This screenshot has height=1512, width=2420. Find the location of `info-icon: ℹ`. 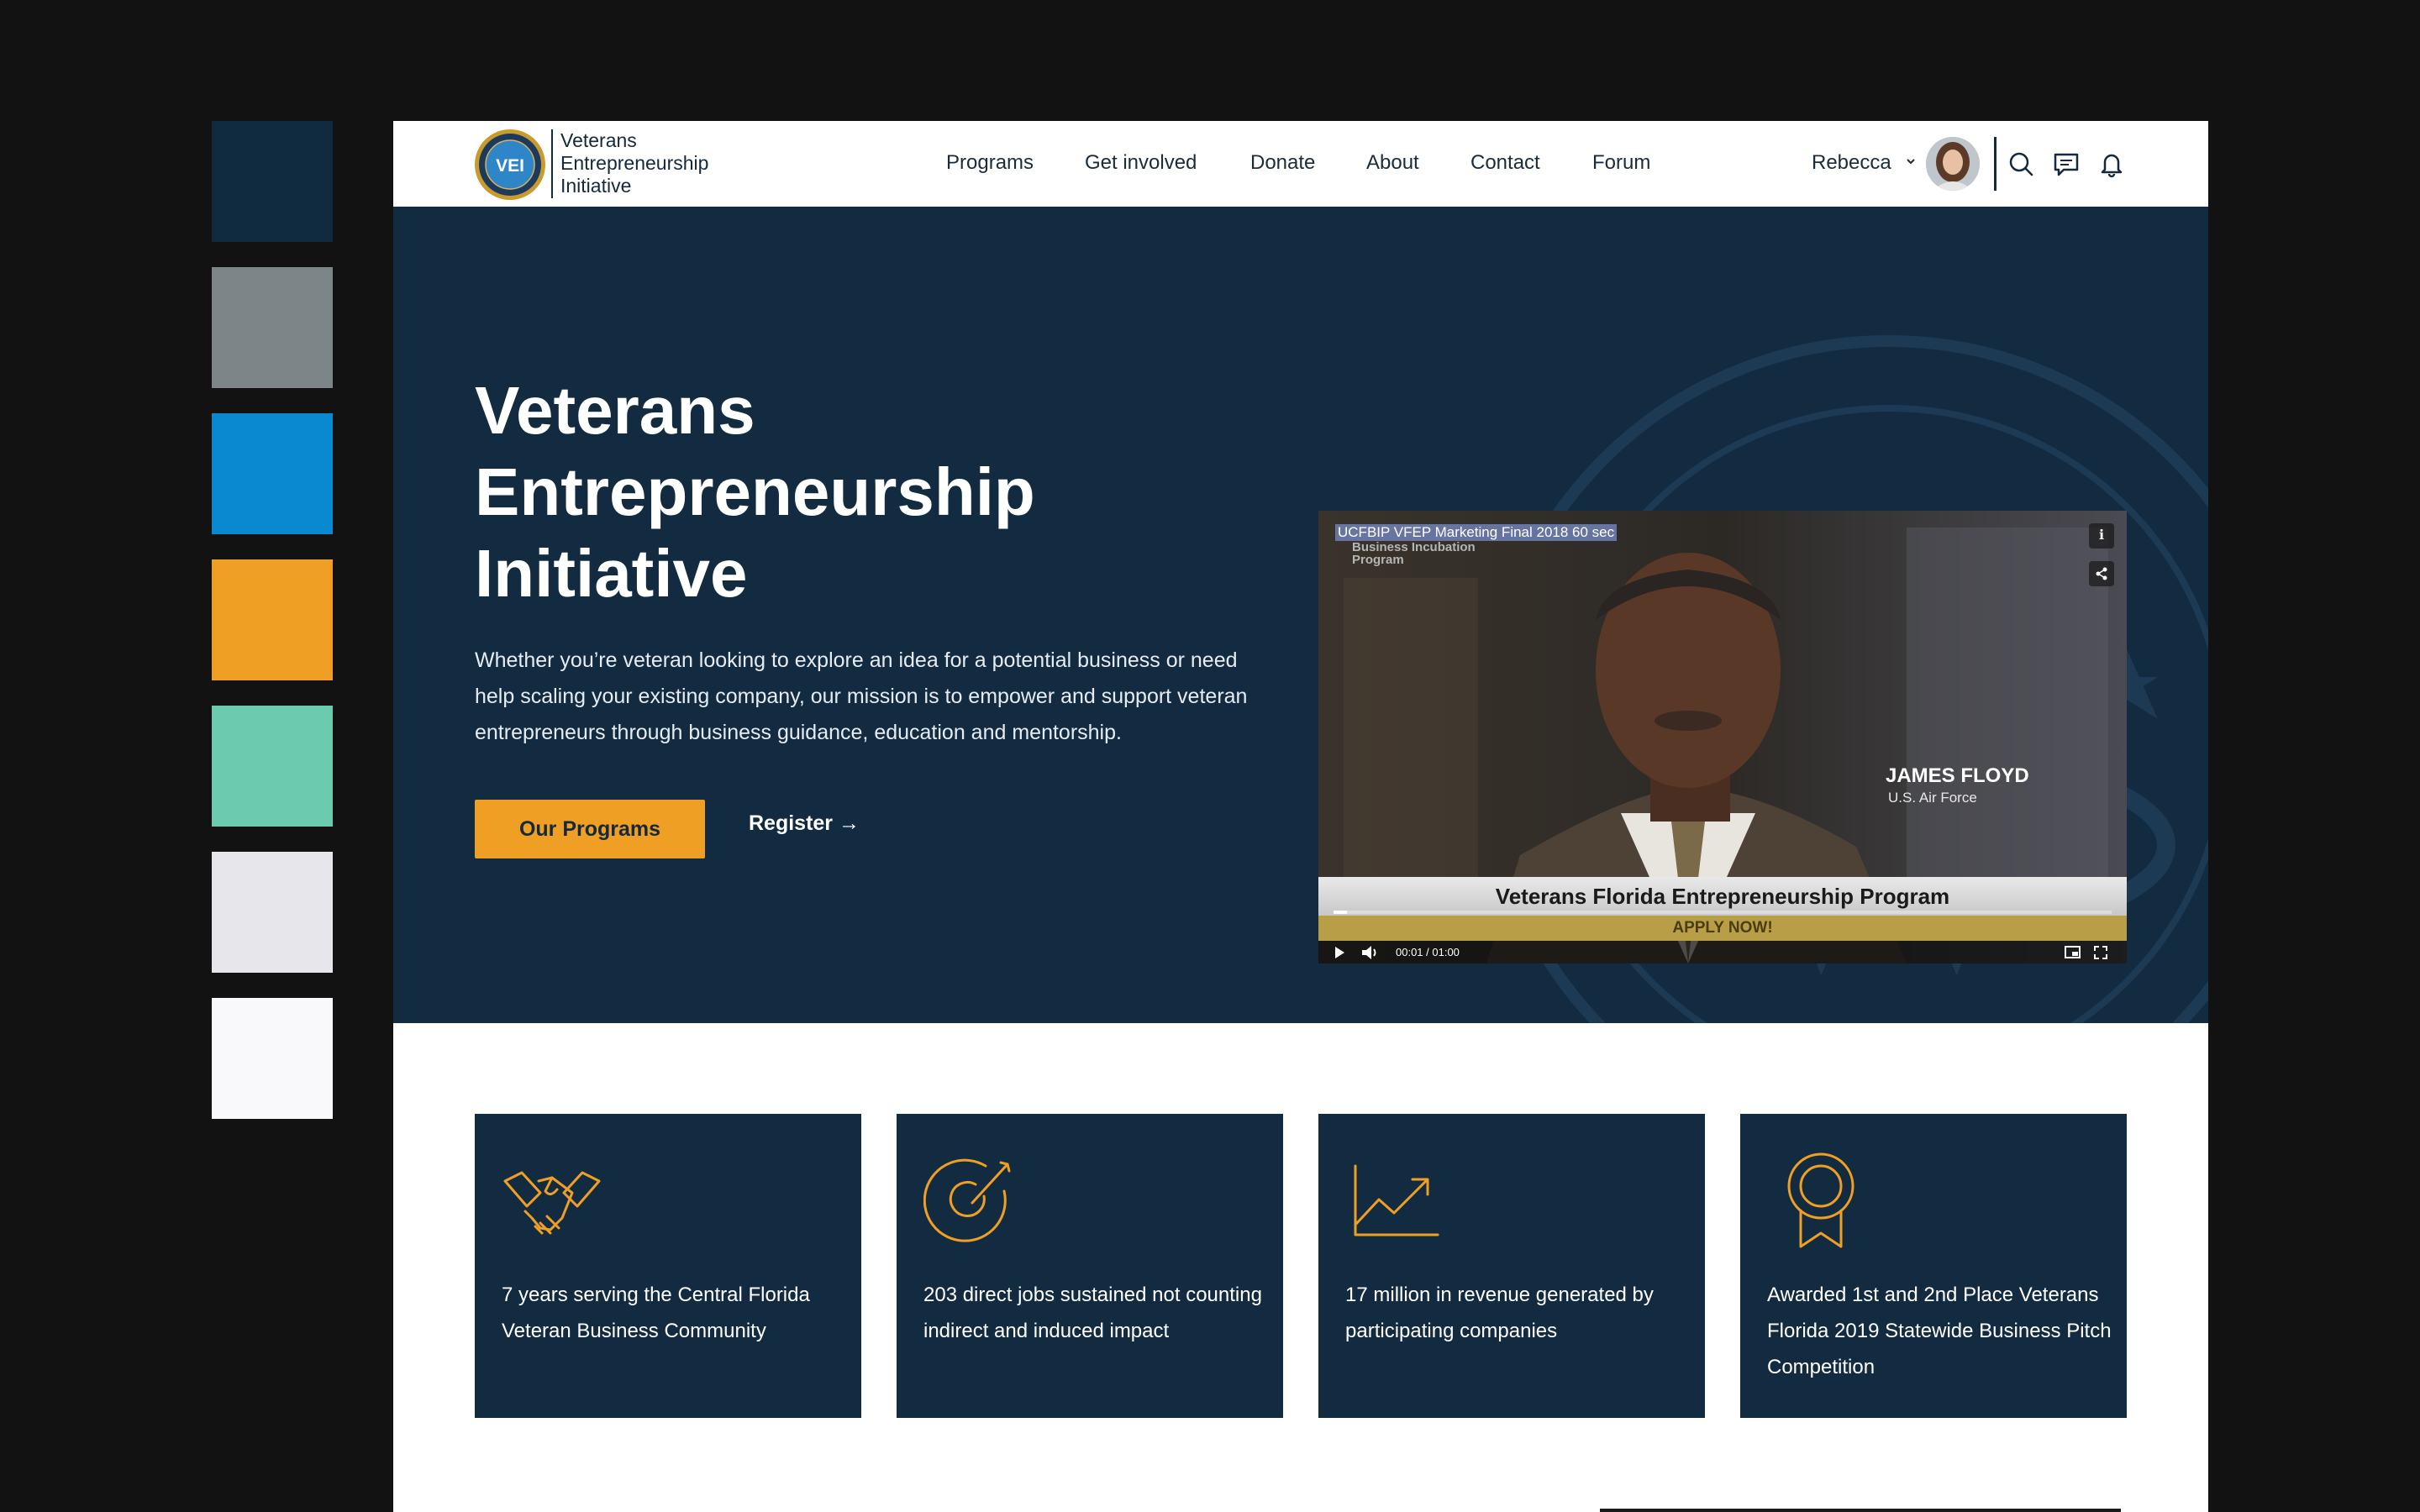

info-icon: ℹ is located at coordinates (2101, 536).